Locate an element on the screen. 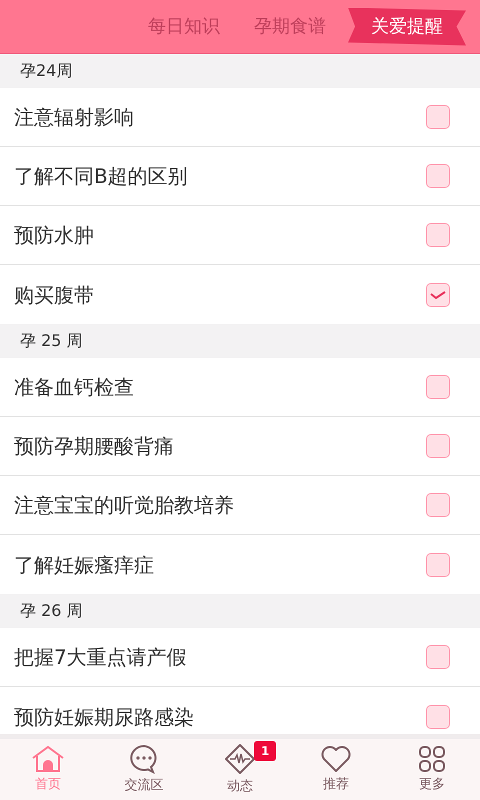 This screenshot has width=480, height=800. reminder-label: 注意宝宝的听觉胎教培养 is located at coordinates (124, 505).